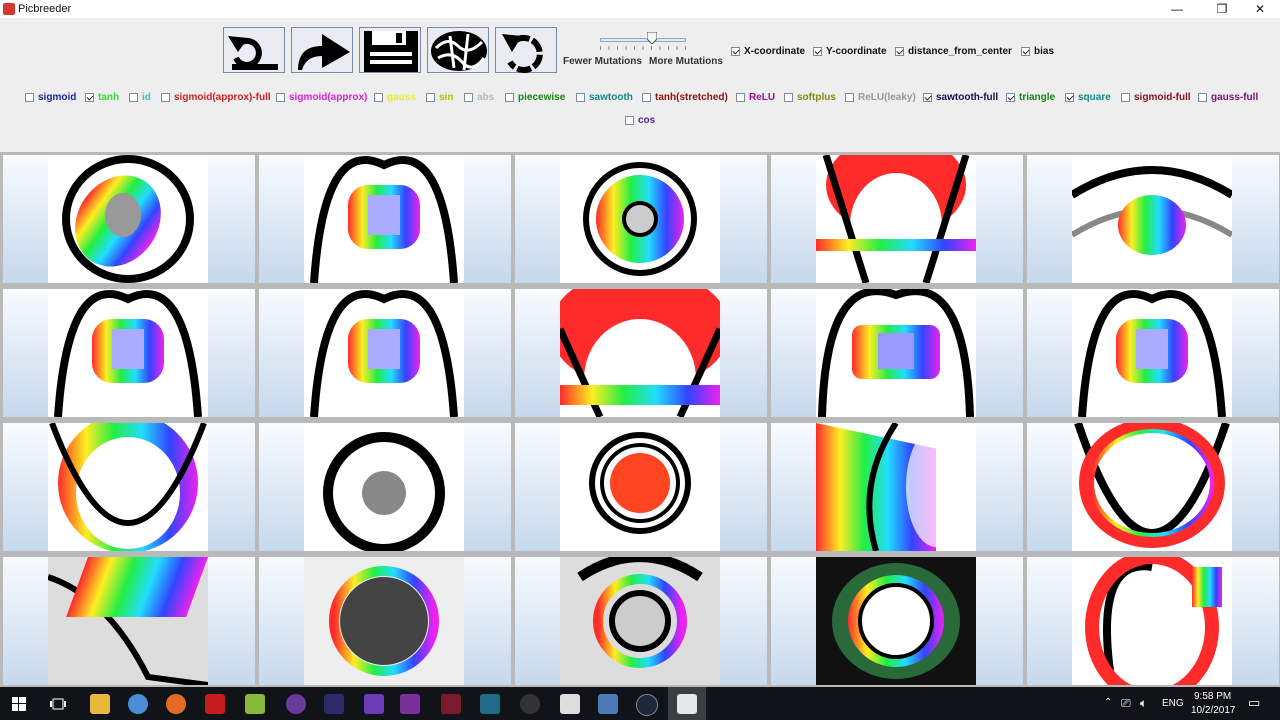 This screenshot has width=1280, height=720. I want to click on checkbox-relu: ReLU, so click(755, 97).